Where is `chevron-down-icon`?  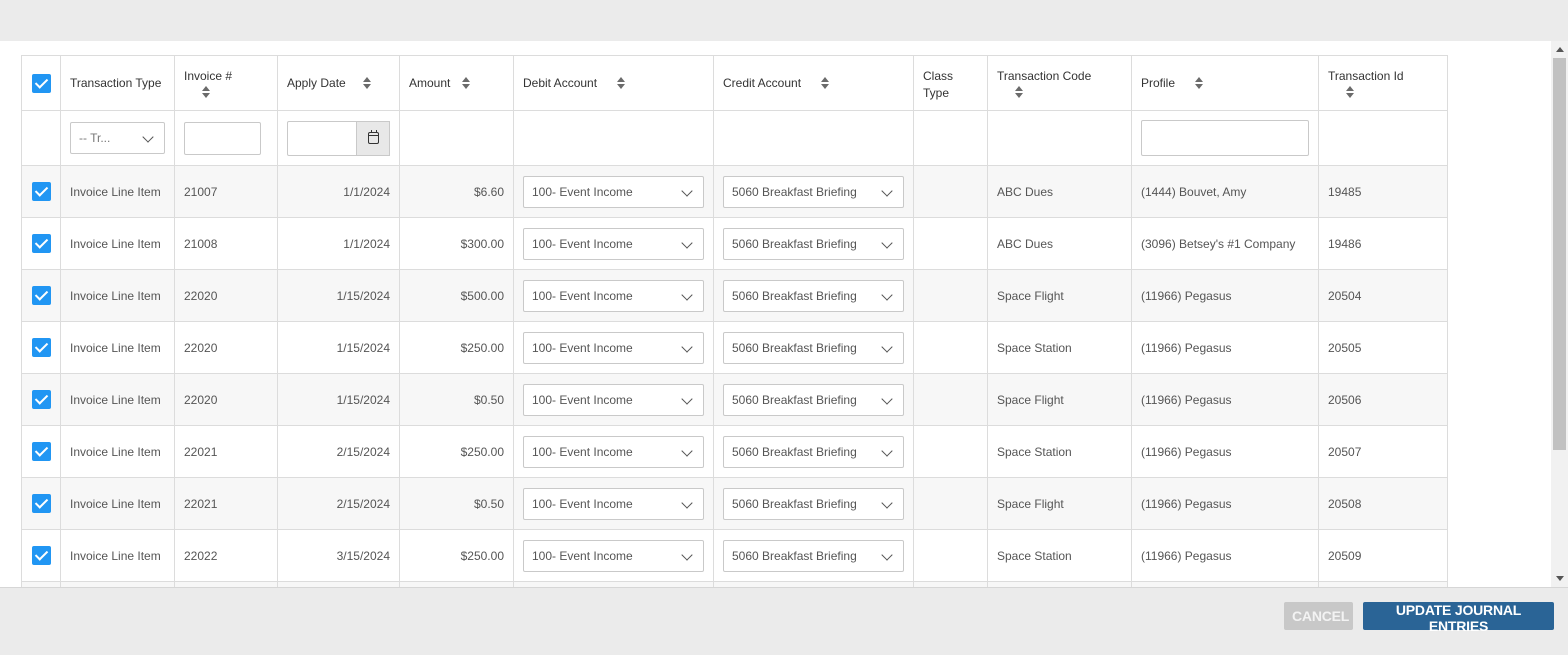 chevron-down-icon is located at coordinates (887, 398).